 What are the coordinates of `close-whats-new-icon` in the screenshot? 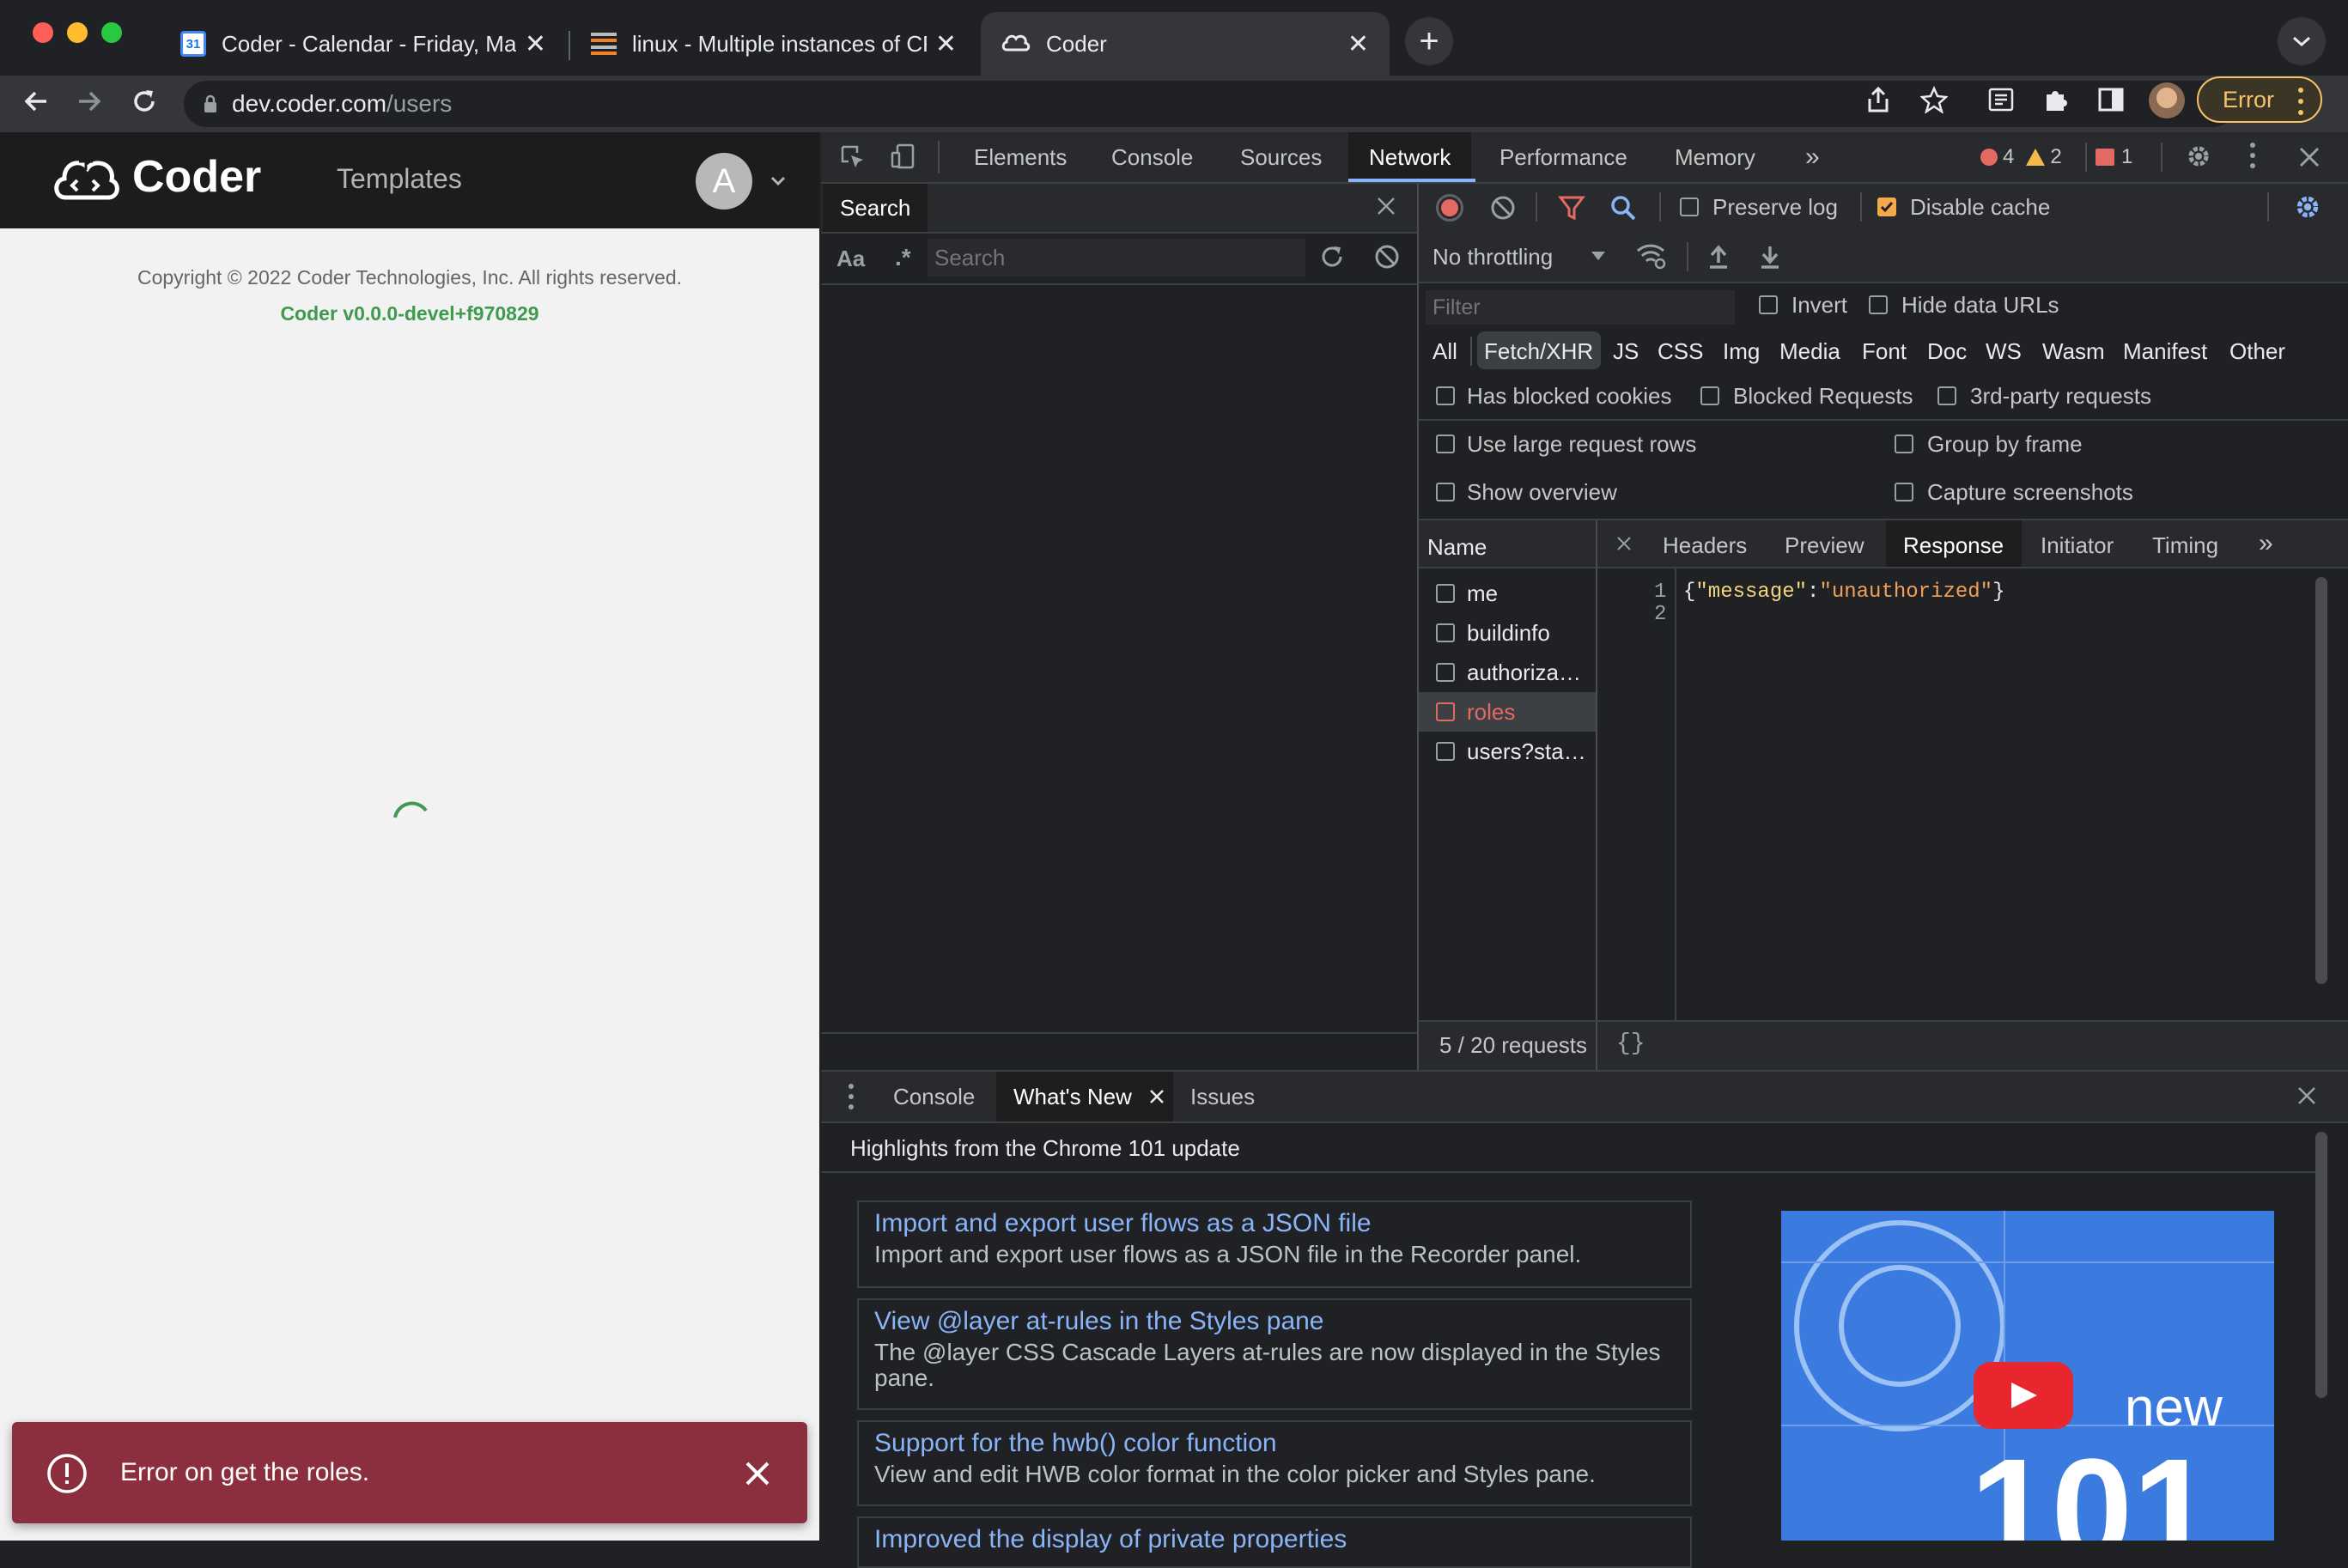 It's located at (1157, 1096).